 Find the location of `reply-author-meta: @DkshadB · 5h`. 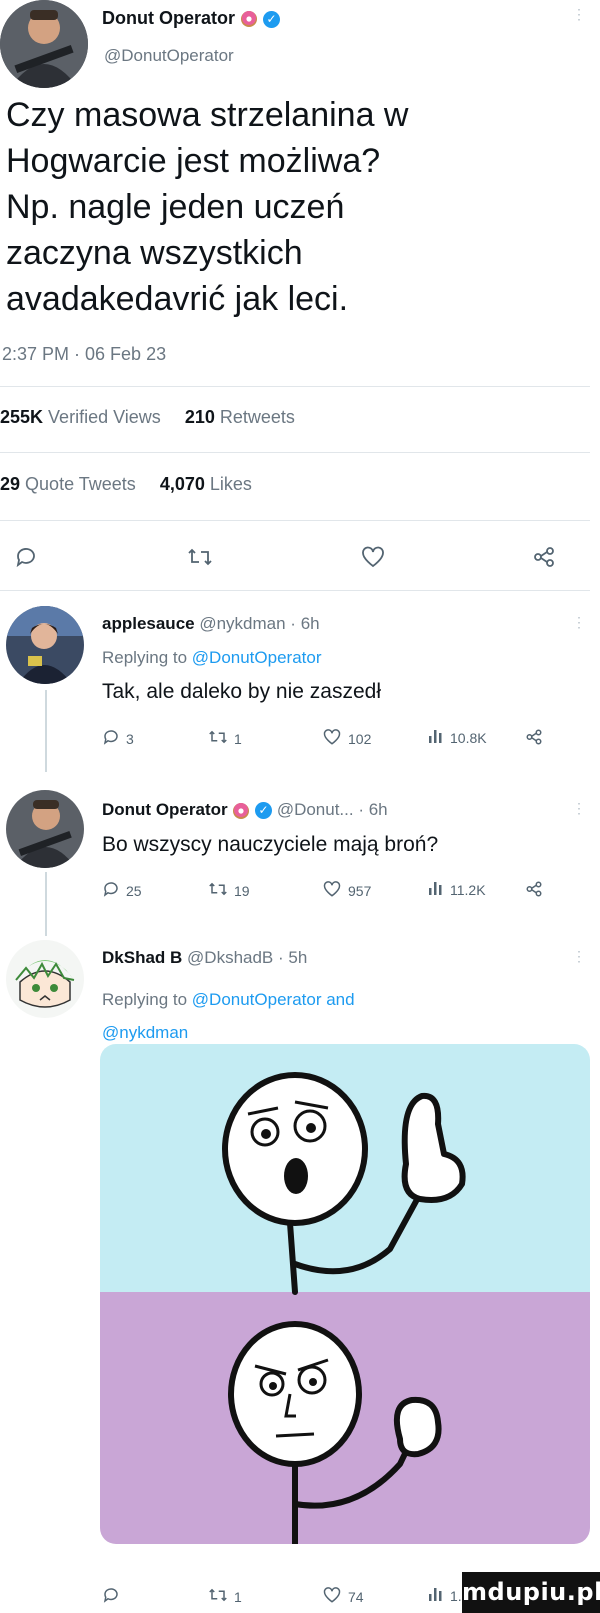

reply-author-meta: @DkshadB · 5h is located at coordinates (247, 957).